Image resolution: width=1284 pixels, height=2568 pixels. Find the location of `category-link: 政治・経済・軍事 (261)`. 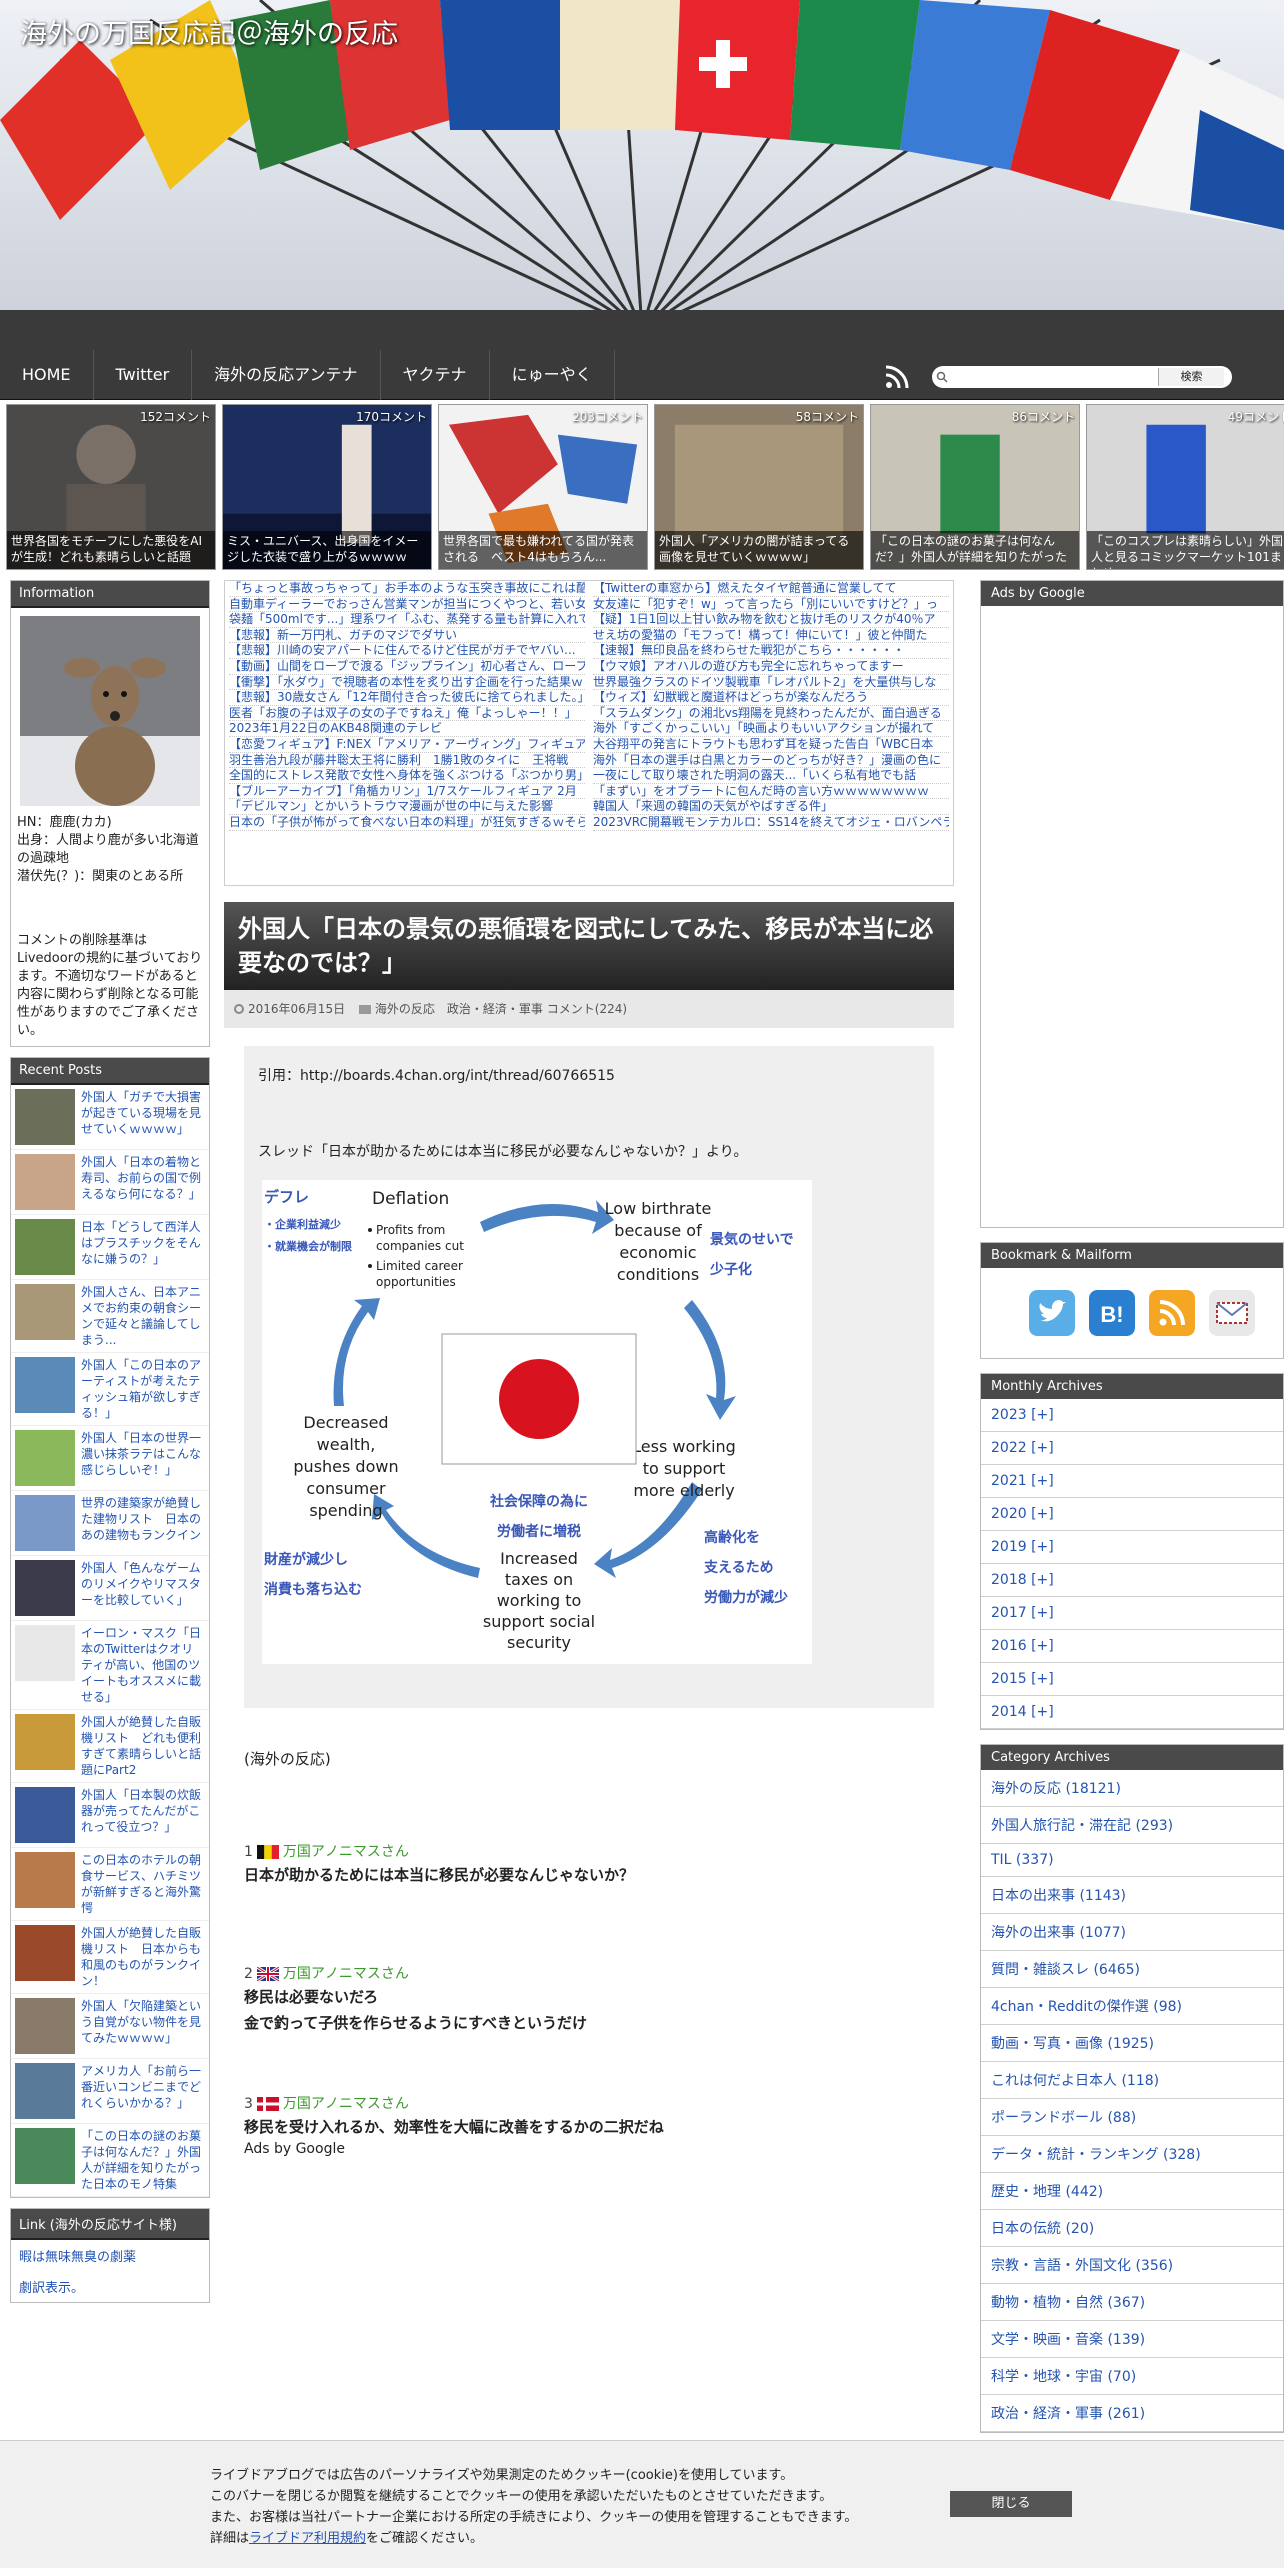

category-link: 政治・経済・軍事 (261) is located at coordinates (1068, 2414).